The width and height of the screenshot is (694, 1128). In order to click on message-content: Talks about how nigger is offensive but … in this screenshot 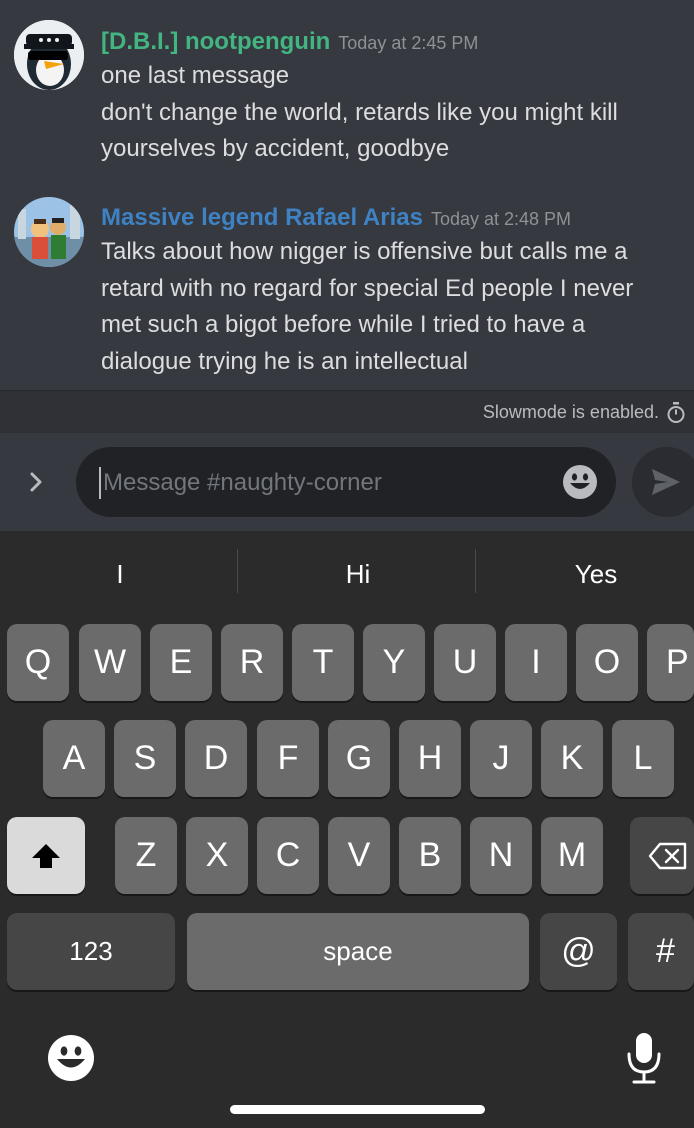, I will do `click(391, 307)`.